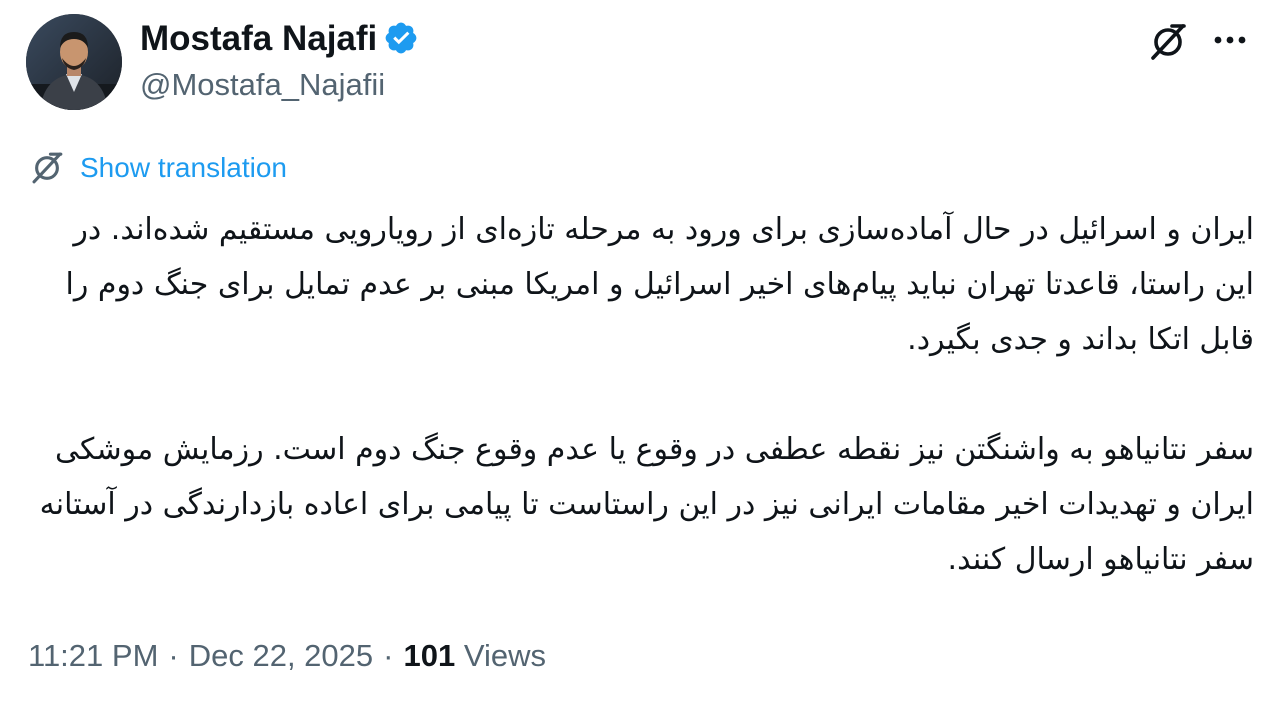 The image size is (1280, 720). I want to click on tweet-time: 11:21 PM, so click(93, 655).